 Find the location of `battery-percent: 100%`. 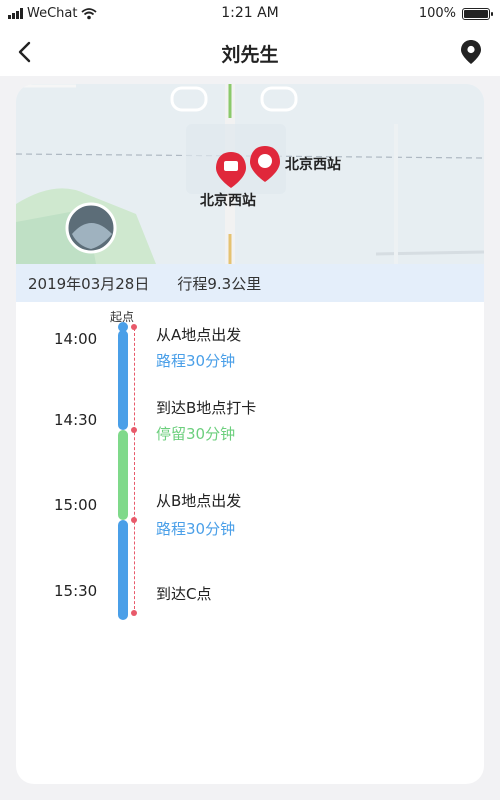

battery-percent: 100% is located at coordinates (437, 13).